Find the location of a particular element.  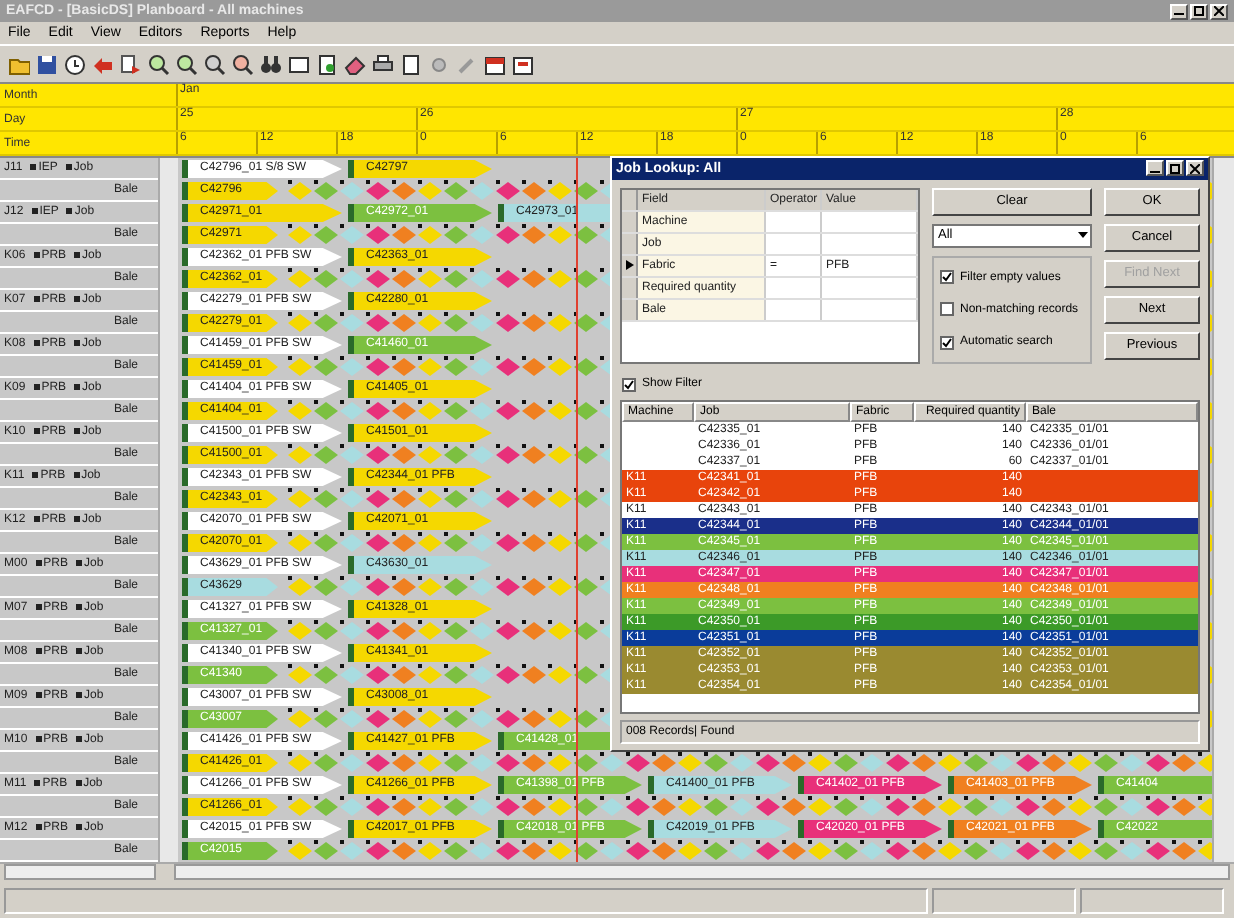

clock-icon is located at coordinates (75, 64).